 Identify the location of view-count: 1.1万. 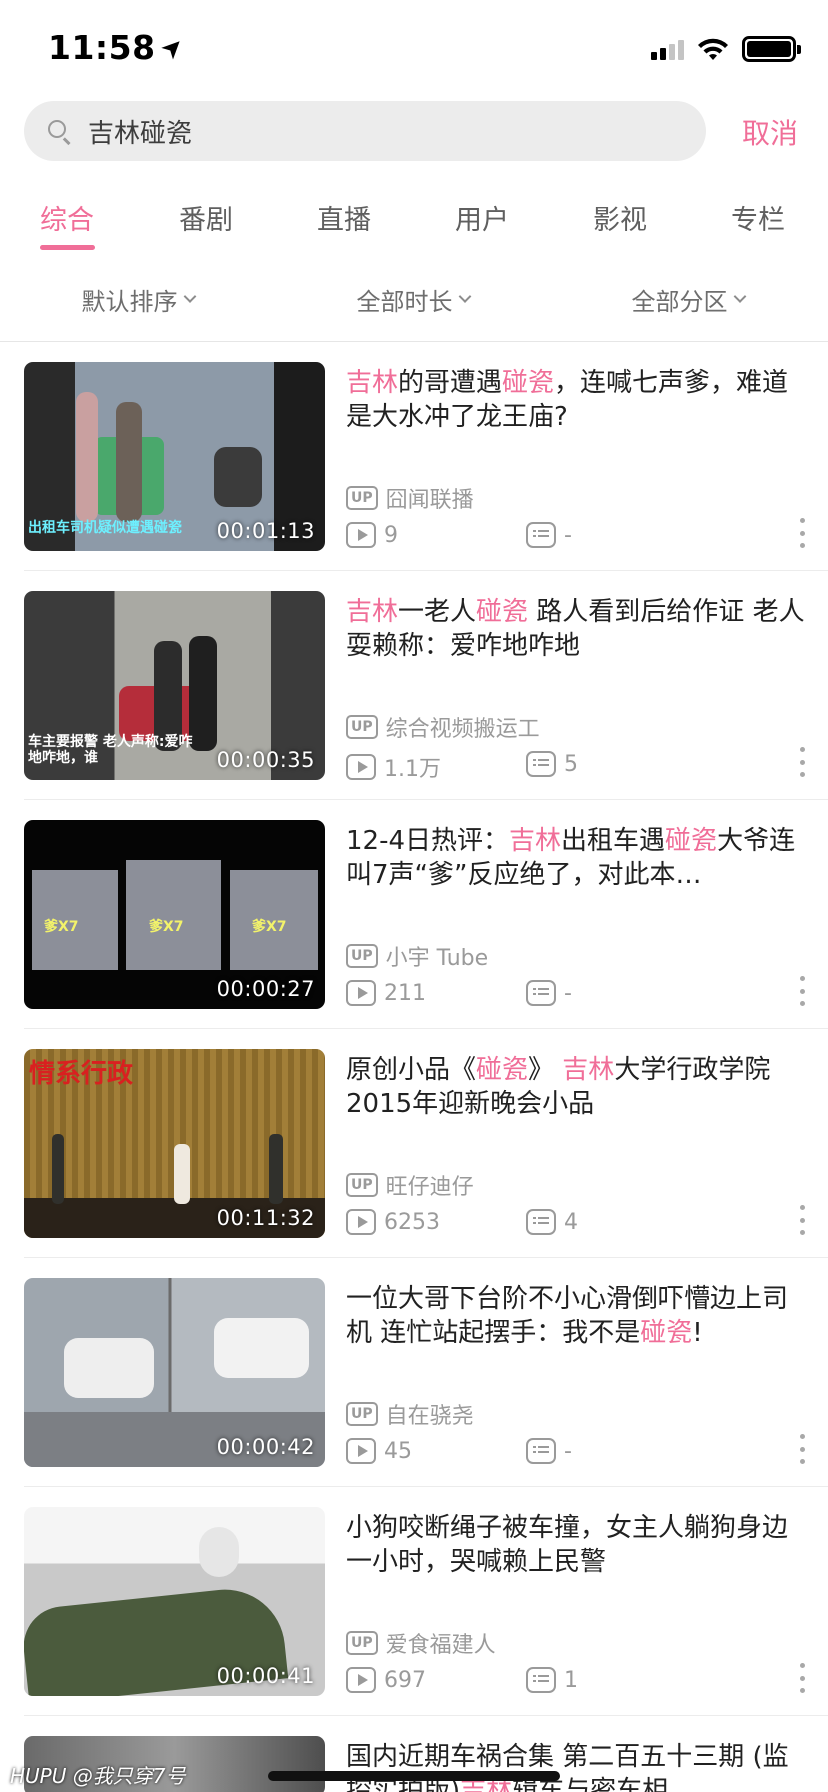
(393, 767).